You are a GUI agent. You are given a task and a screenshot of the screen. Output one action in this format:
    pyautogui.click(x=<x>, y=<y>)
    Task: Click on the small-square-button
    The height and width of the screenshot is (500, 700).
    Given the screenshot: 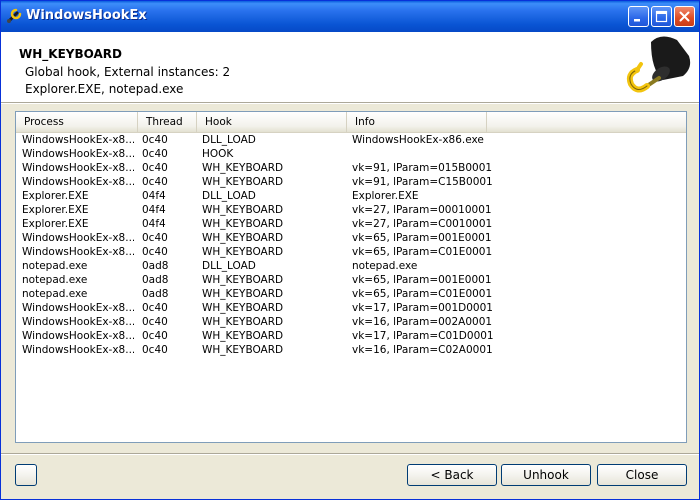 What is the action you would take?
    pyautogui.click(x=26, y=475)
    